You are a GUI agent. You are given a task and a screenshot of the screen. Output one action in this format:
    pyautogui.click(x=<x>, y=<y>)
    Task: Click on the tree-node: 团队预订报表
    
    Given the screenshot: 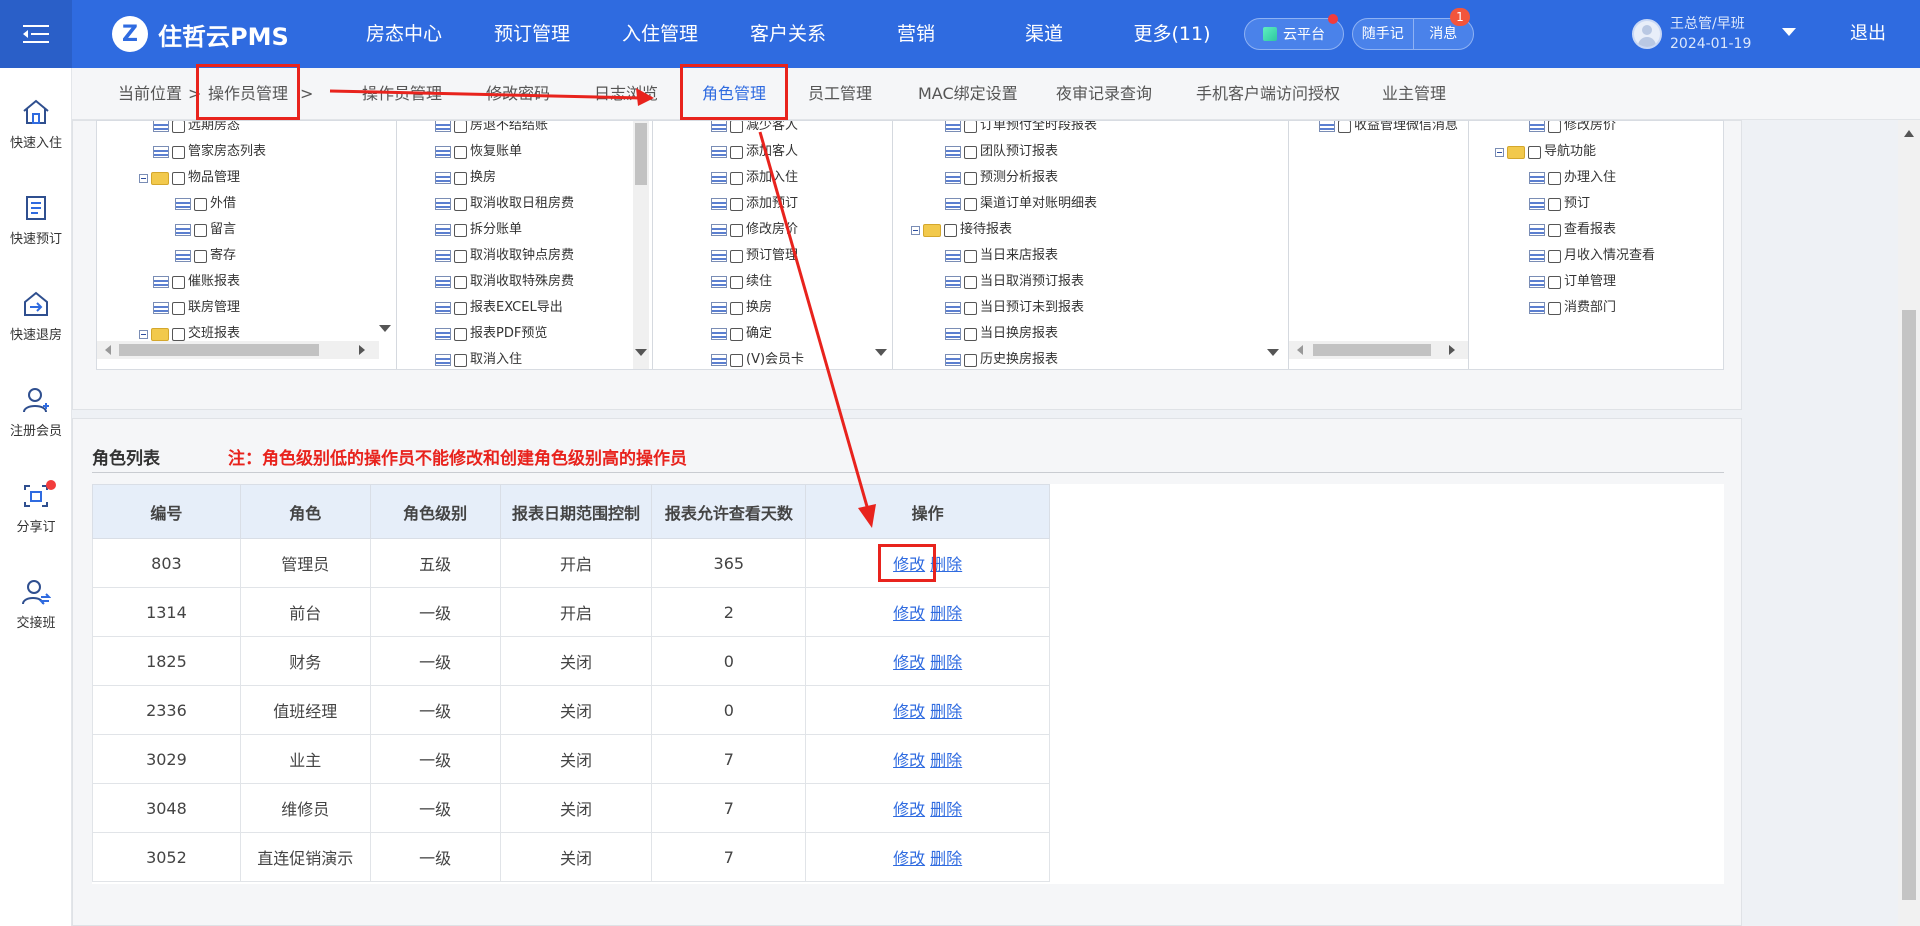 What is the action you would take?
    pyautogui.click(x=1001, y=152)
    